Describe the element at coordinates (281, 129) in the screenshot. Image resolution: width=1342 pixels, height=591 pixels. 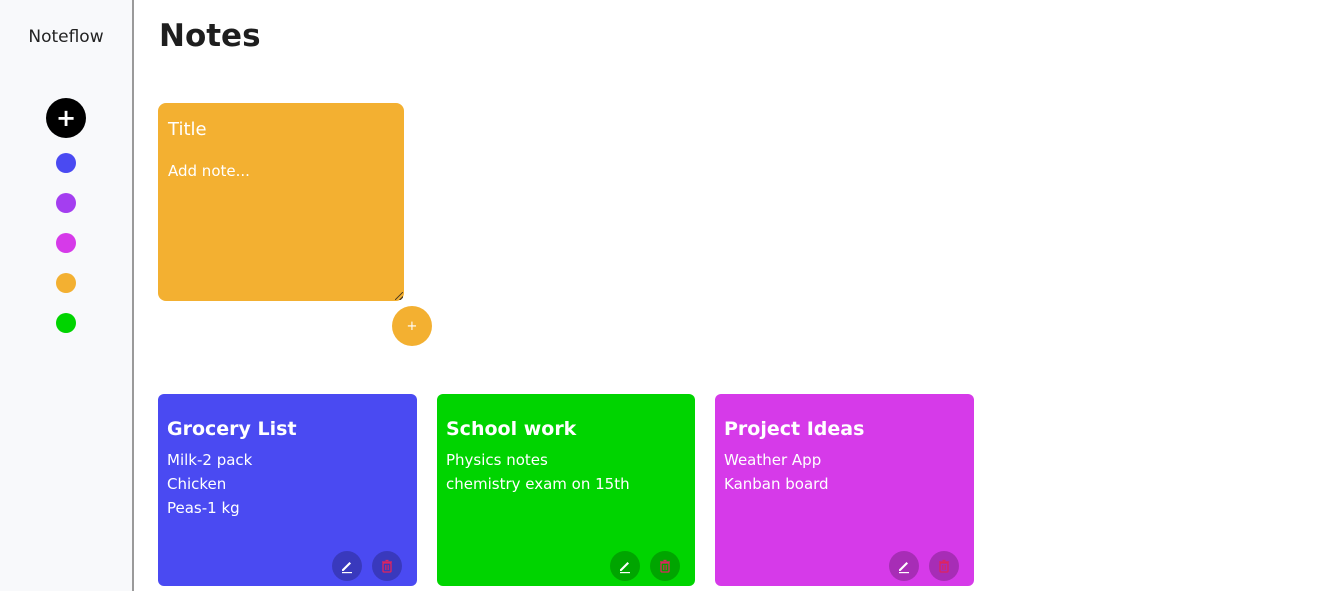
I see `title-input: Title` at that location.